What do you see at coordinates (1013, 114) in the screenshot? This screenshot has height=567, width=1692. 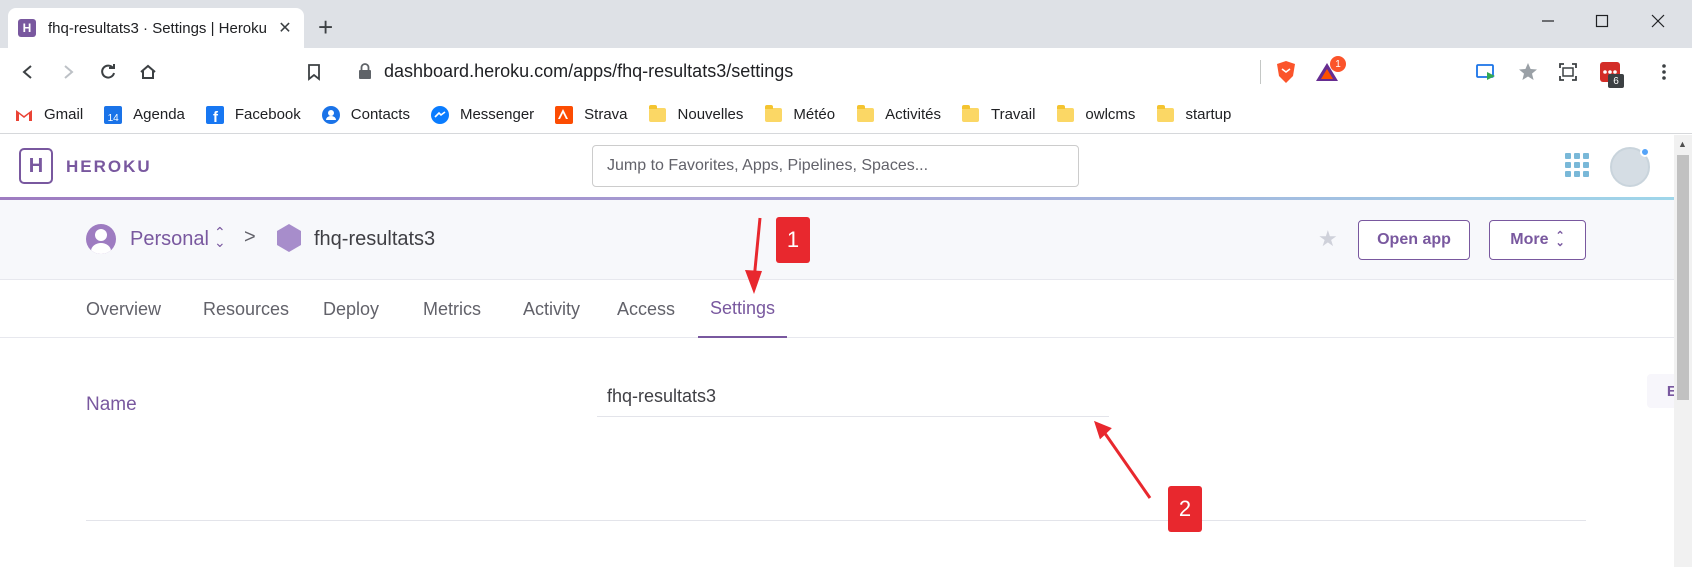 I see `bookmark-label: Travail` at bounding box center [1013, 114].